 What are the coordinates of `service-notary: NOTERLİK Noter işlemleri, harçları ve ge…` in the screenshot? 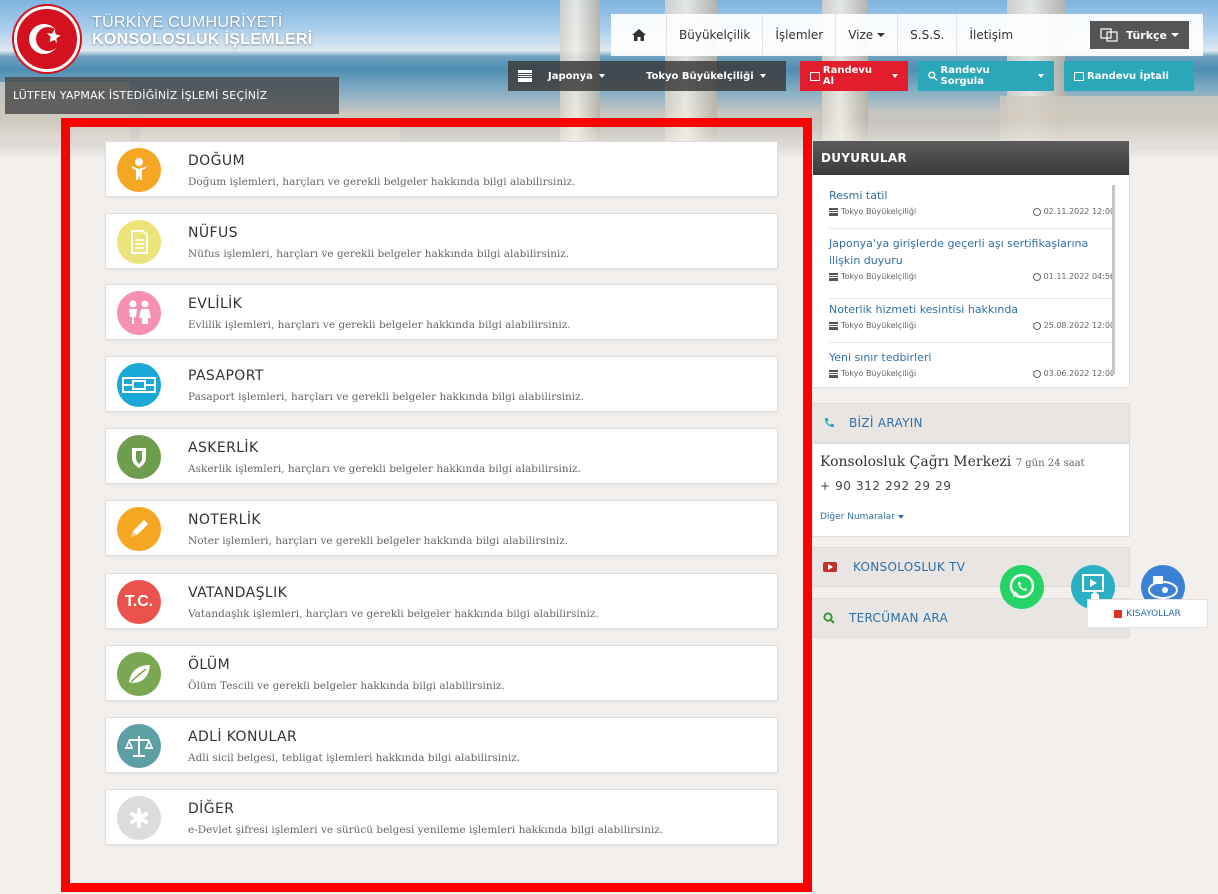 It's located at (441, 528).